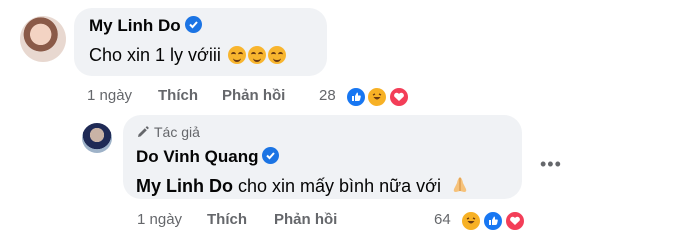 This screenshot has width=700, height=240. What do you see at coordinates (327, 95) in the screenshot?
I see `reaction-count: 28` at bounding box center [327, 95].